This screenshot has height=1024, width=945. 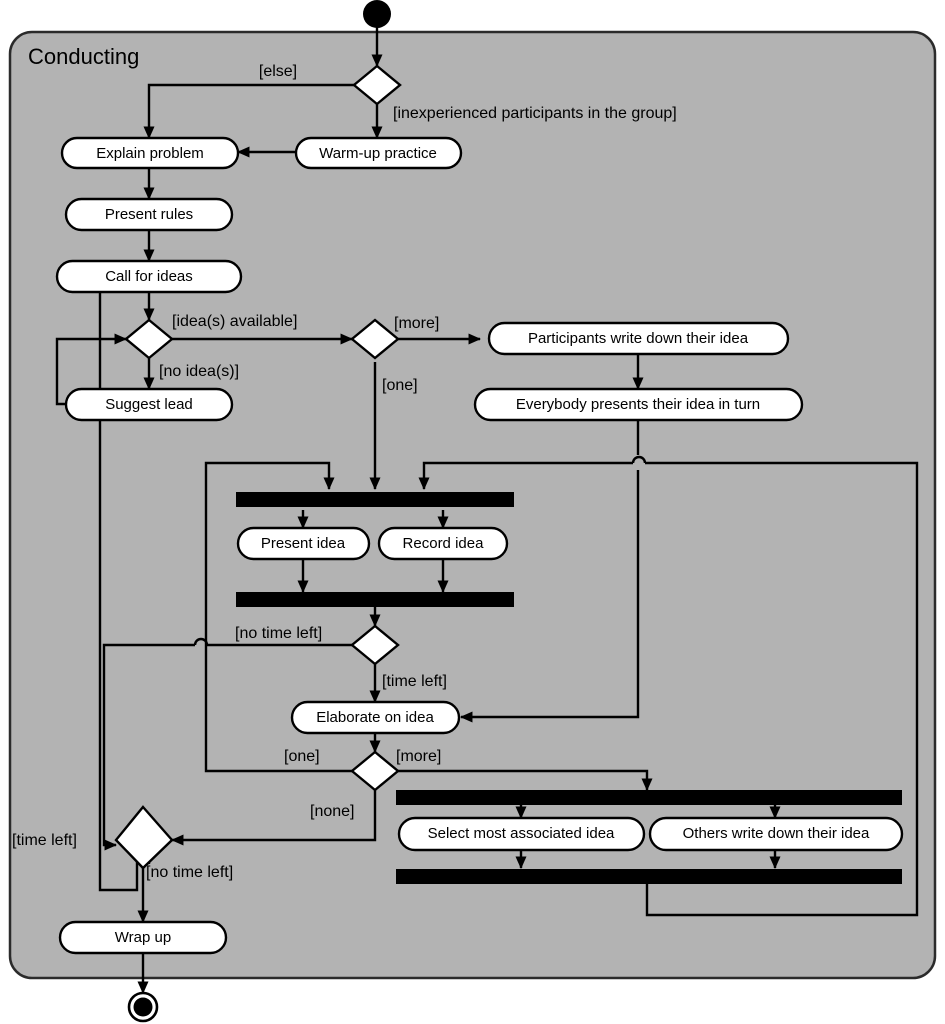 I want to click on action-label: Warm-up practice, so click(x=378, y=153).